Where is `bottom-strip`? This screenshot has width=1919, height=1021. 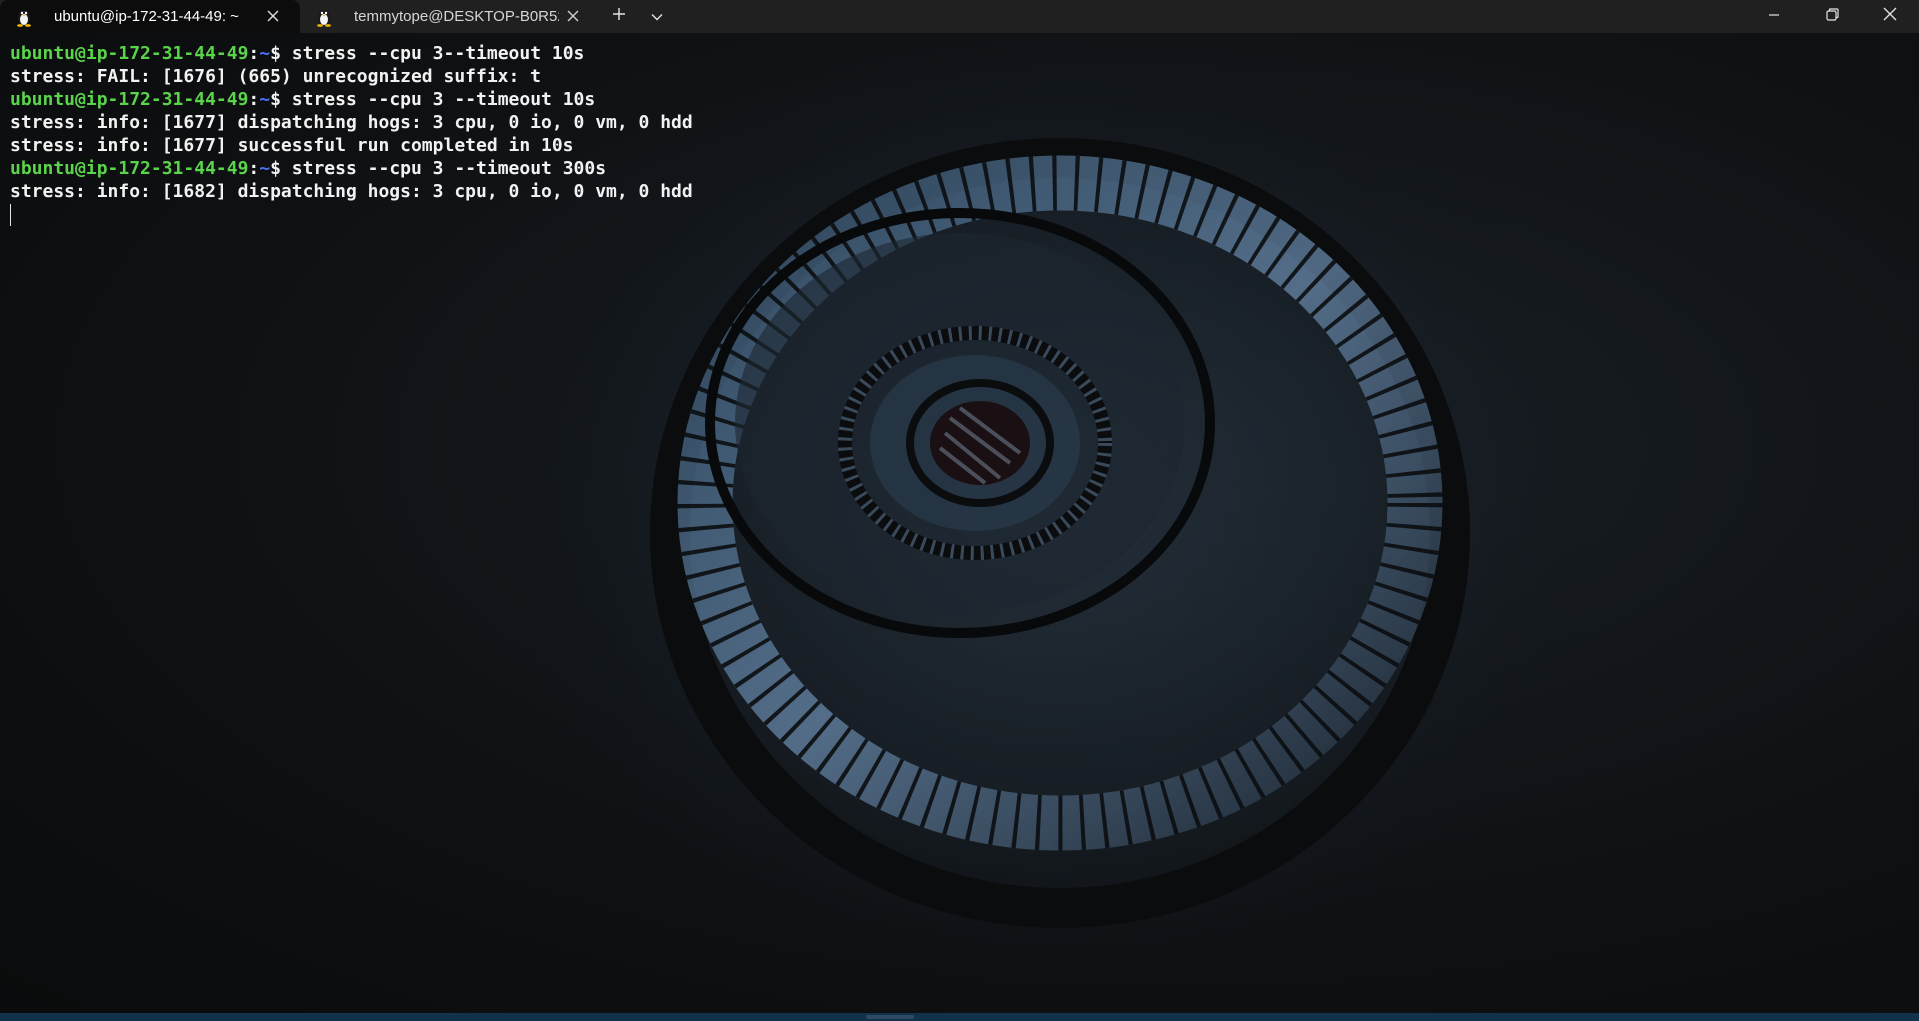
bottom-strip is located at coordinates (959, 1017).